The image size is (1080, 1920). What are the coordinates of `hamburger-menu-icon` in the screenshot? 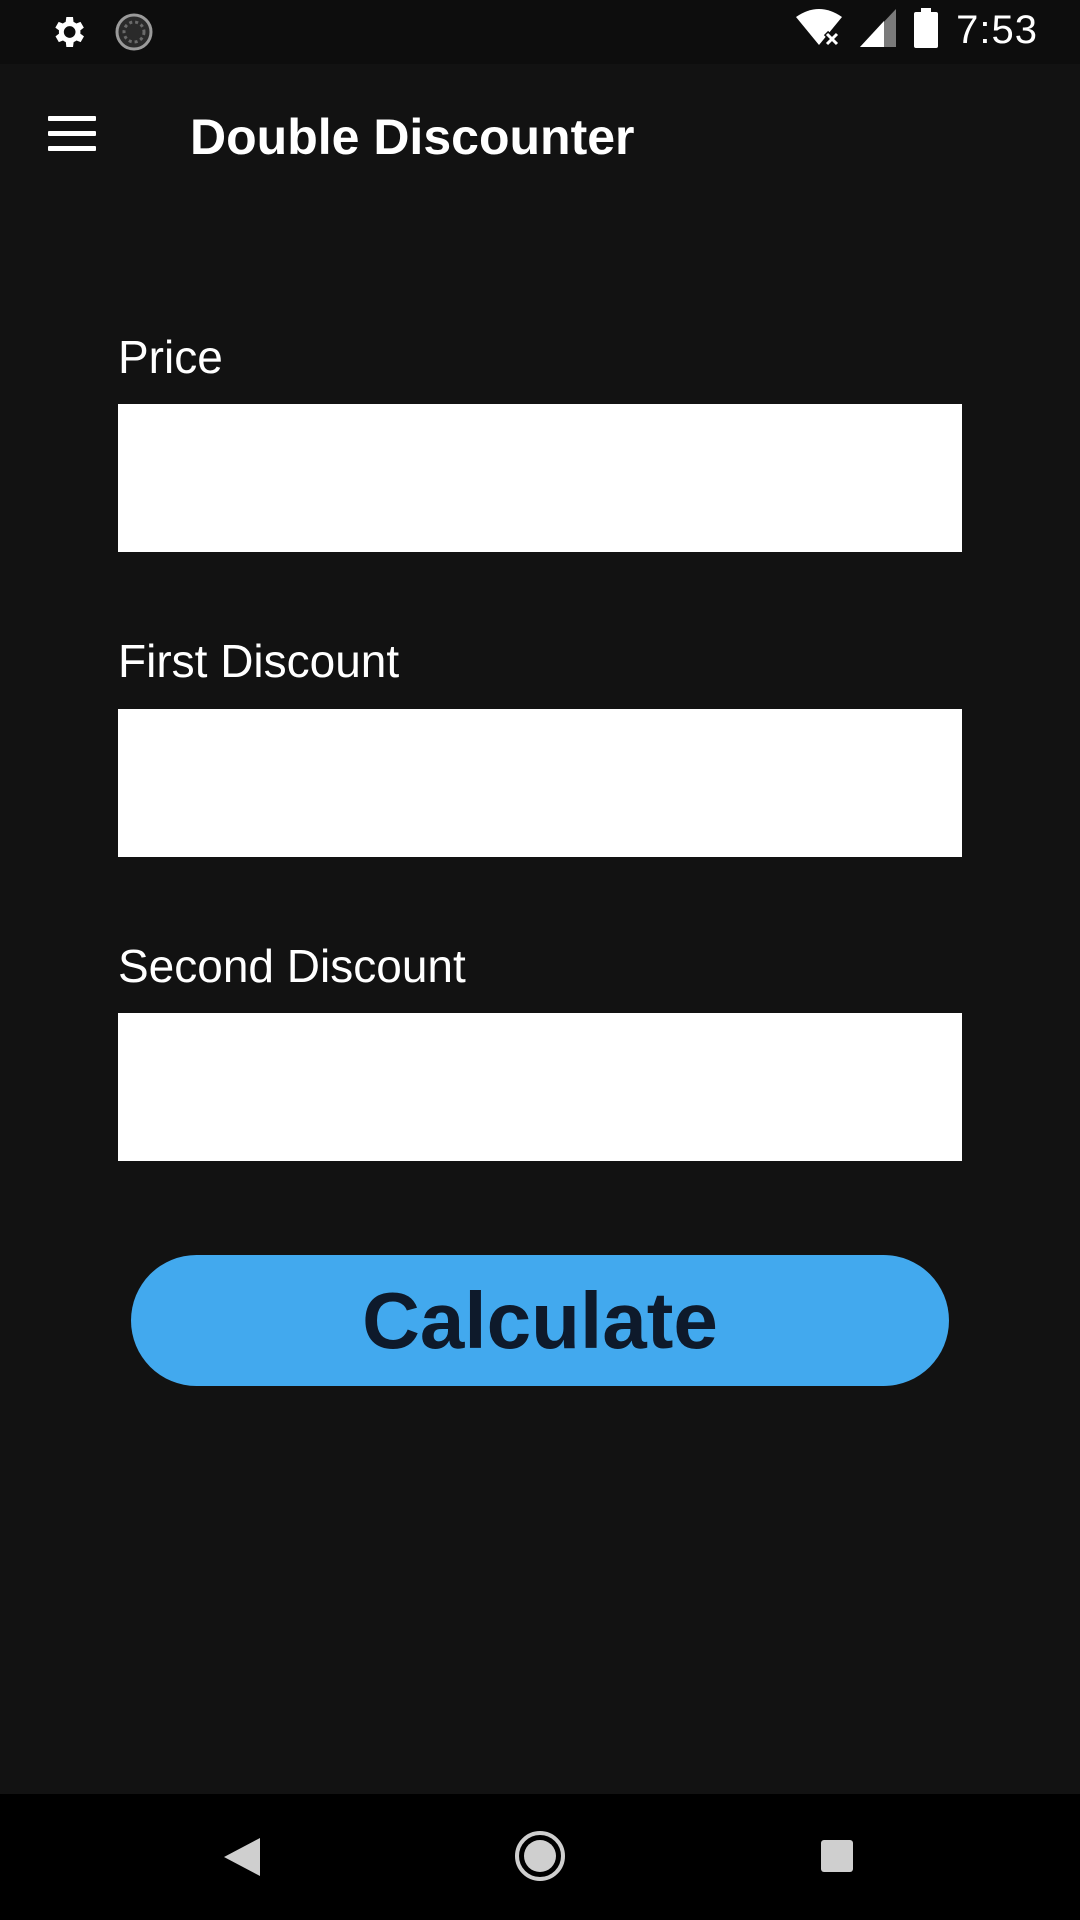 It's located at (72, 136).